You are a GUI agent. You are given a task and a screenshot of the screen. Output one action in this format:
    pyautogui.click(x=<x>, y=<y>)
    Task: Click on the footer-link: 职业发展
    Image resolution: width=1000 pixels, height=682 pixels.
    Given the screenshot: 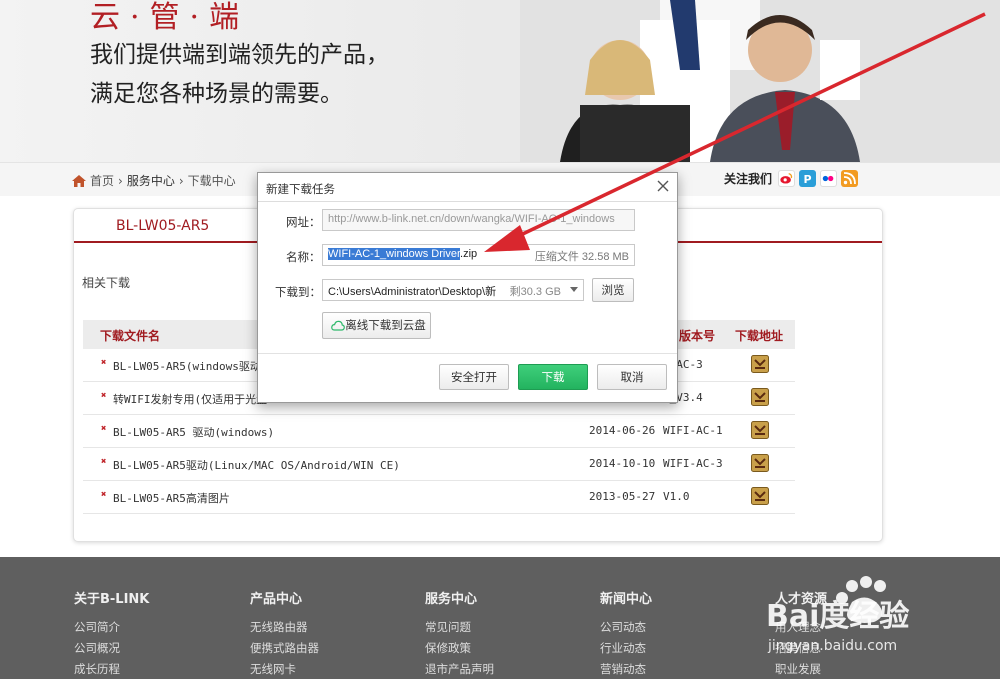 What is the action you would take?
    pyautogui.click(x=801, y=669)
    